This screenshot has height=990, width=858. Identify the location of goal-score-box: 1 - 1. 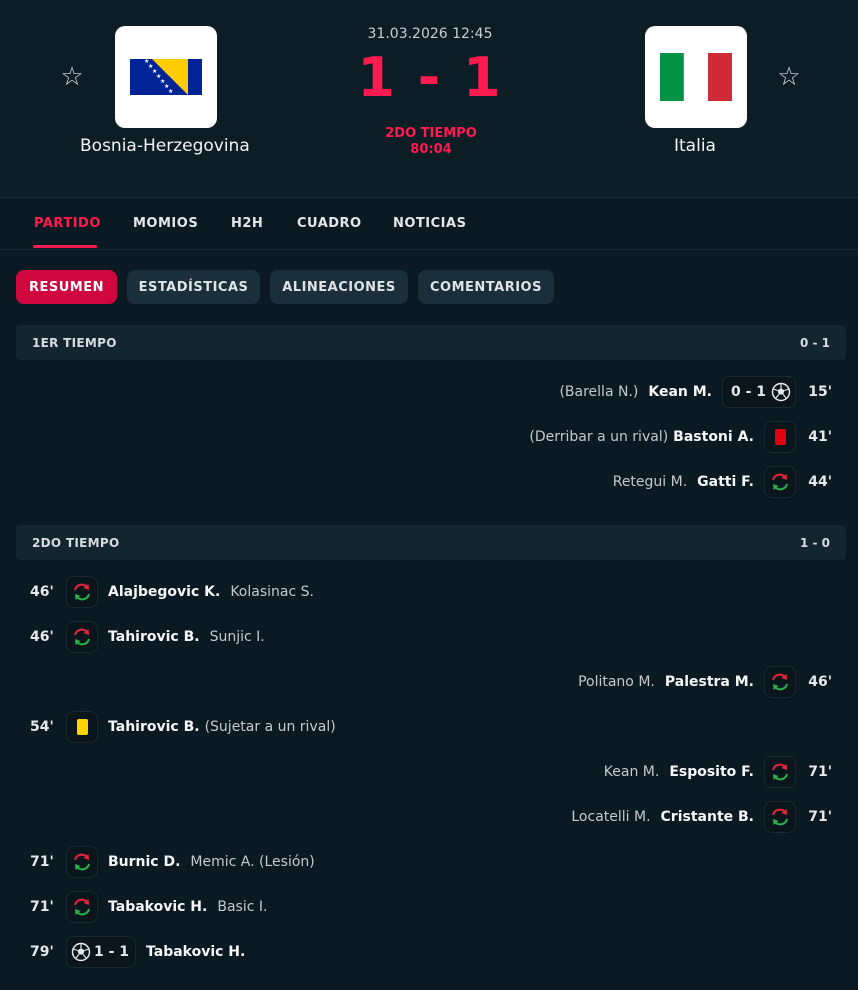
(101, 952).